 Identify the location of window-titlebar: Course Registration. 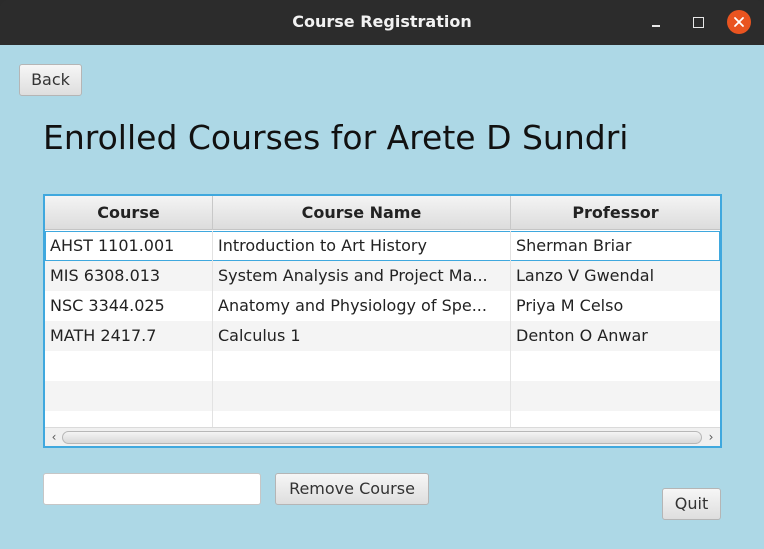
(382, 22).